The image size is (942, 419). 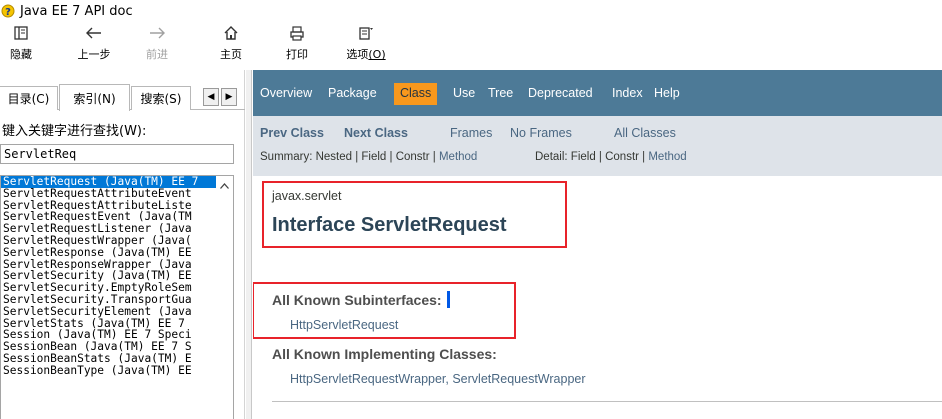 I want to click on detail-line: Detail: Field | Constr | Method, so click(x=611, y=157).